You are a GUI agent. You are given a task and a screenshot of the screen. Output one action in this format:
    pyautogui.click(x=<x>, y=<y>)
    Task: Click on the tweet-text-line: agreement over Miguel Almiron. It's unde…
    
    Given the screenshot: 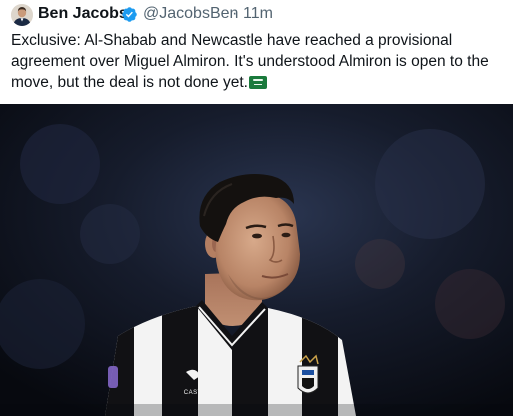 What is the action you would take?
    pyautogui.click(x=250, y=61)
    